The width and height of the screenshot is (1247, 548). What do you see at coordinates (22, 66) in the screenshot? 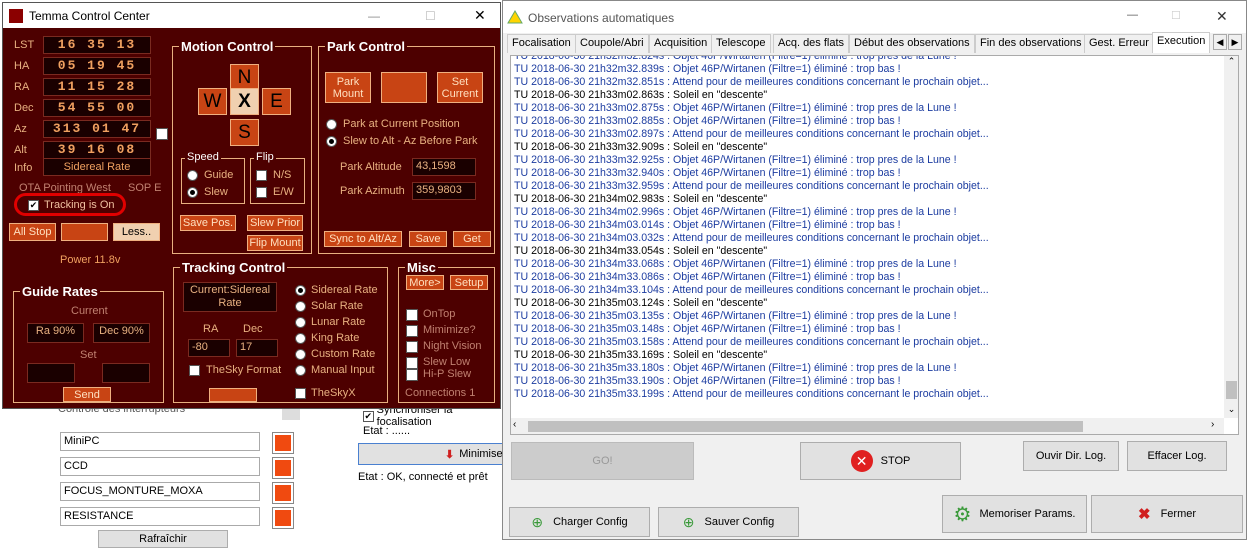
I see `ha-label: HA` at bounding box center [22, 66].